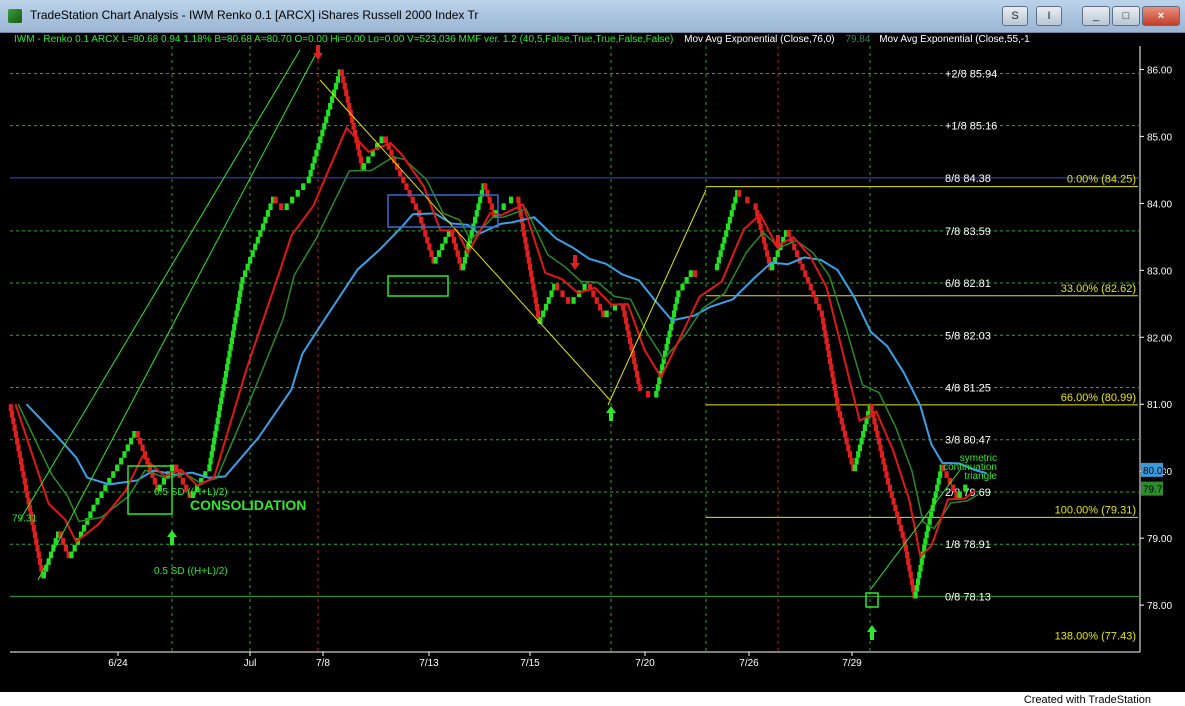 This screenshot has height=706, width=1185. What do you see at coordinates (465, 240) in the screenshot?
I see `trend-line` at bounding box center [465, 240].